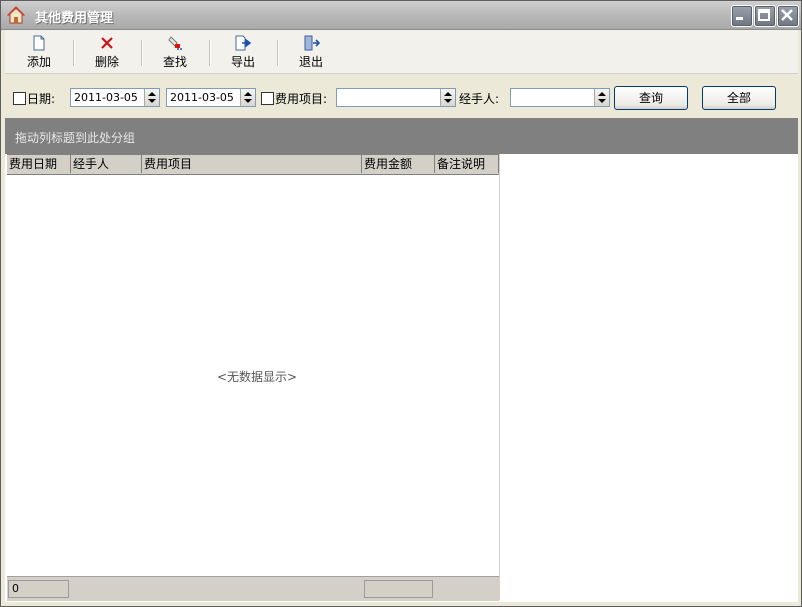  I want to click on footer-amount-sum, so click(398, 589).